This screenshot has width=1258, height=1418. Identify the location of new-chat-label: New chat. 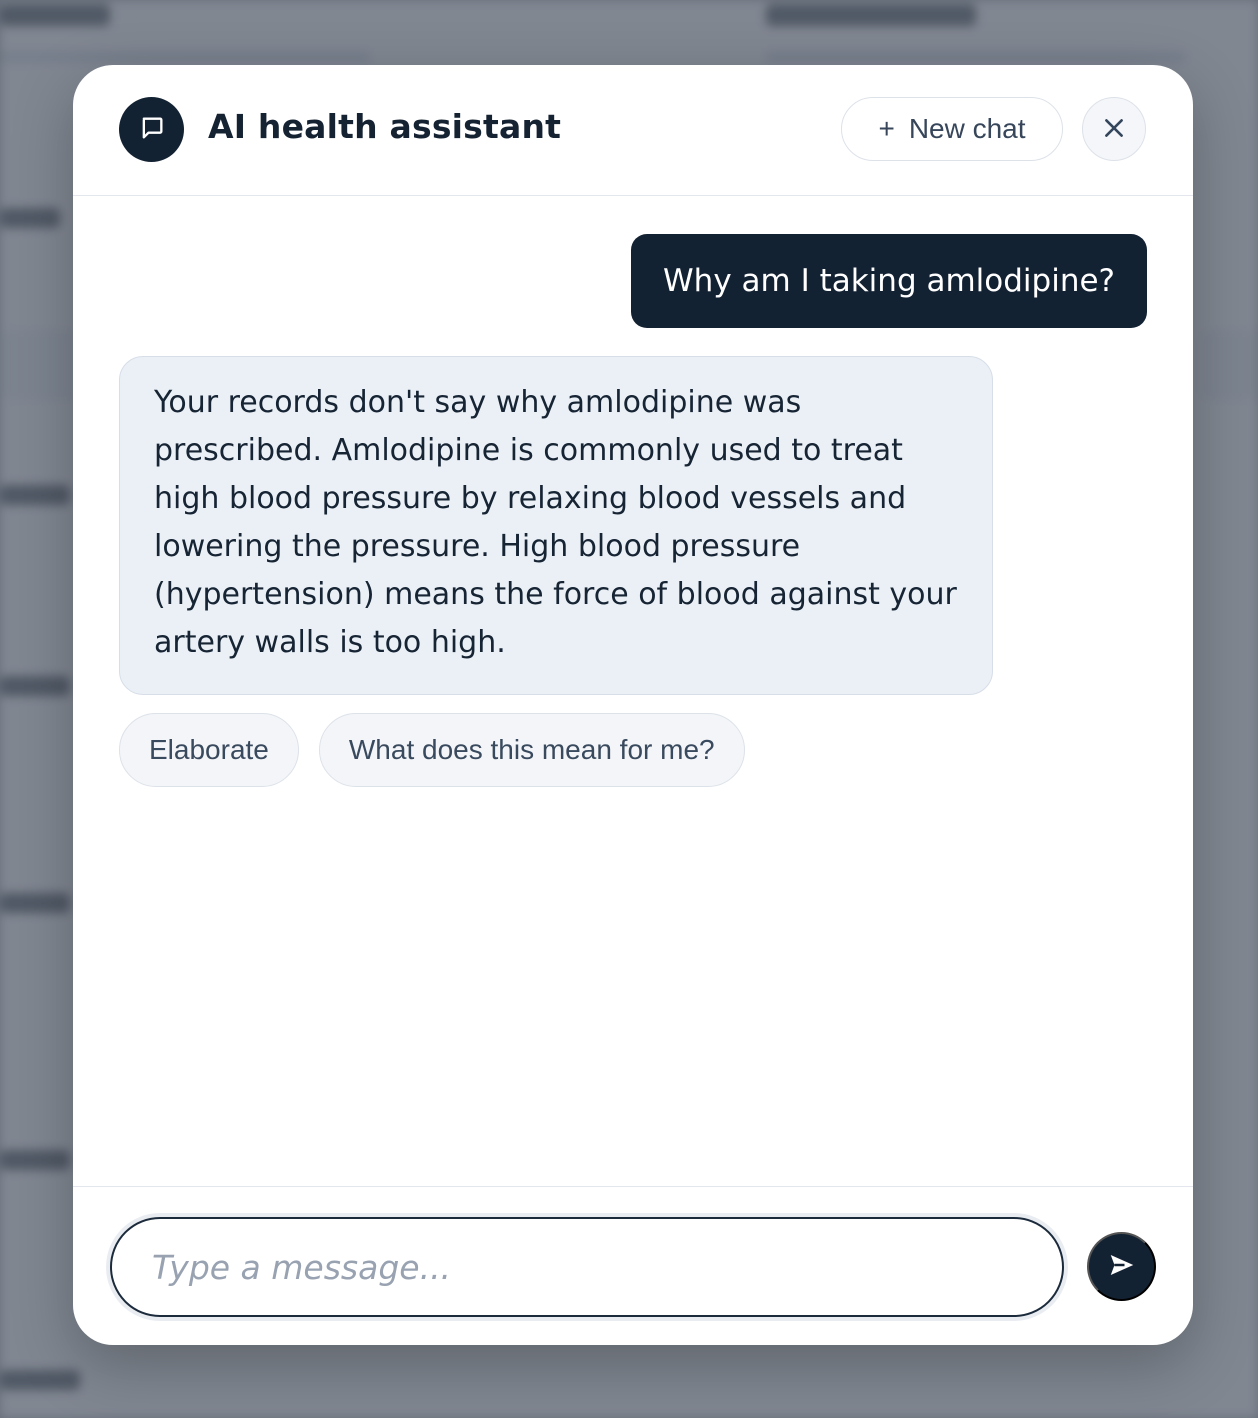
(967, 128).